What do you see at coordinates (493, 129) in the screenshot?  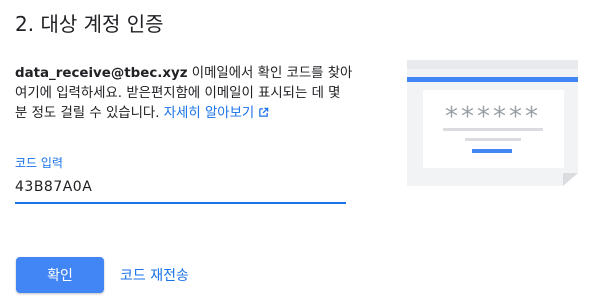 I see `code-line` at bounding box center [493, 129].